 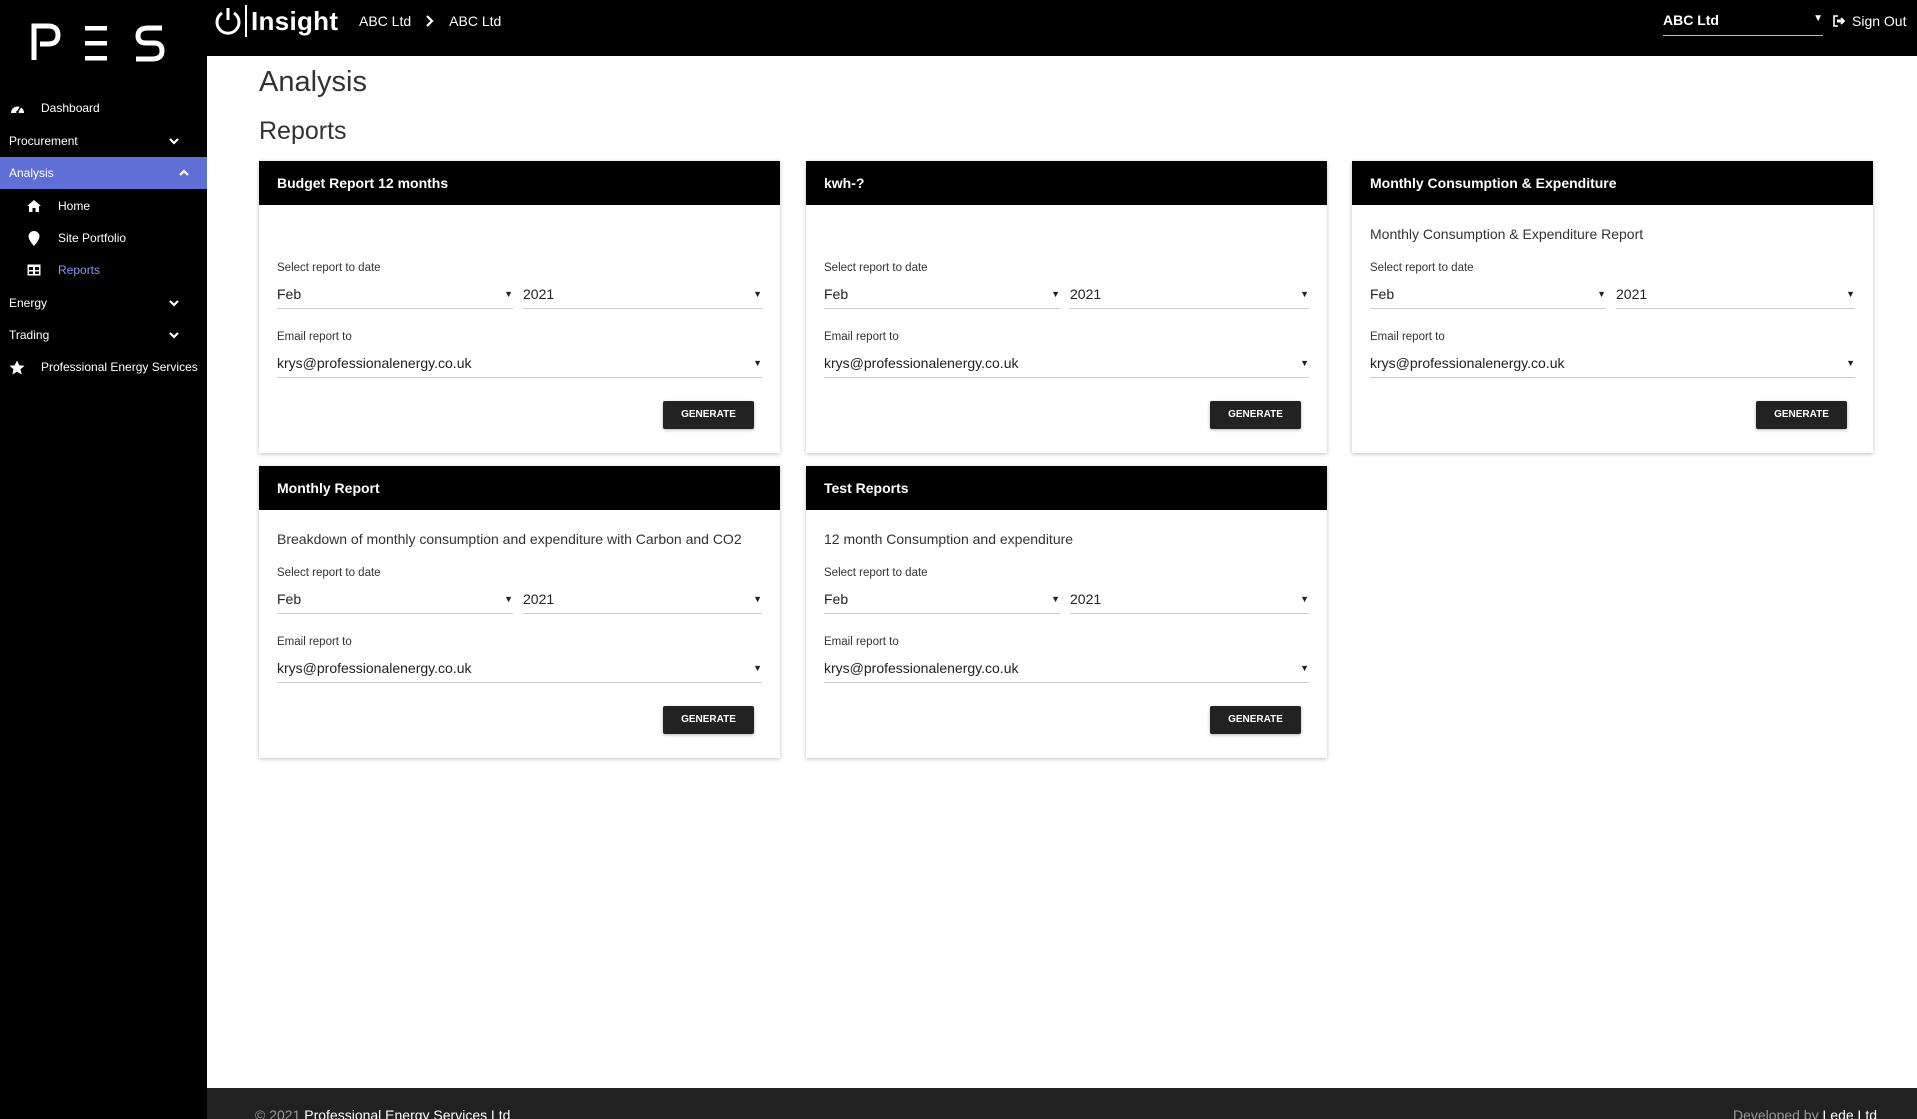 I want to click on report-card-description: Monthly Consumption & Expenditure Report, so click(x=1507, y=234).